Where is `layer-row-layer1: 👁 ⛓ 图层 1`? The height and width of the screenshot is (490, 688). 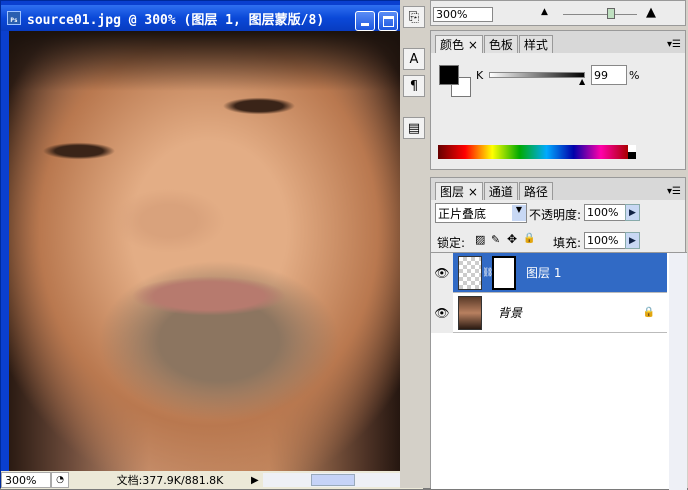 layer-row-layer1: 👁 ⛓ 图层 1 is located at coordinates (549, 272).